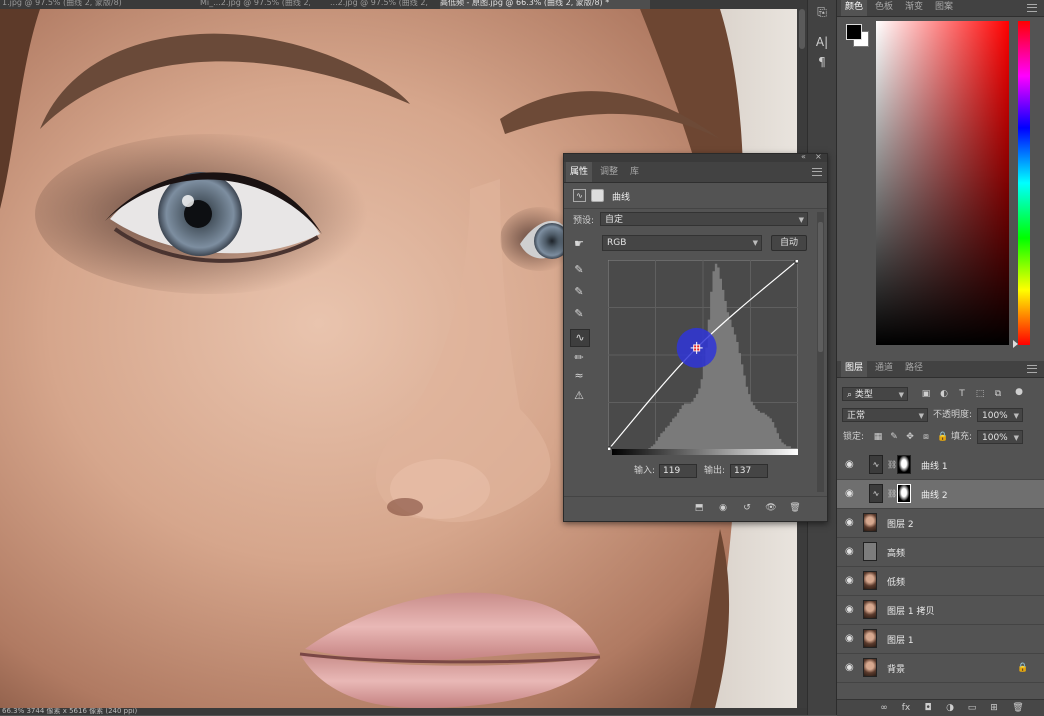 The height and width of the screenshot is (716, 1044). What do you see at coordinates (1000, 437) in the screenshot?
I see `fill-input: 100% ▼` at bounding box center [1000, 437].